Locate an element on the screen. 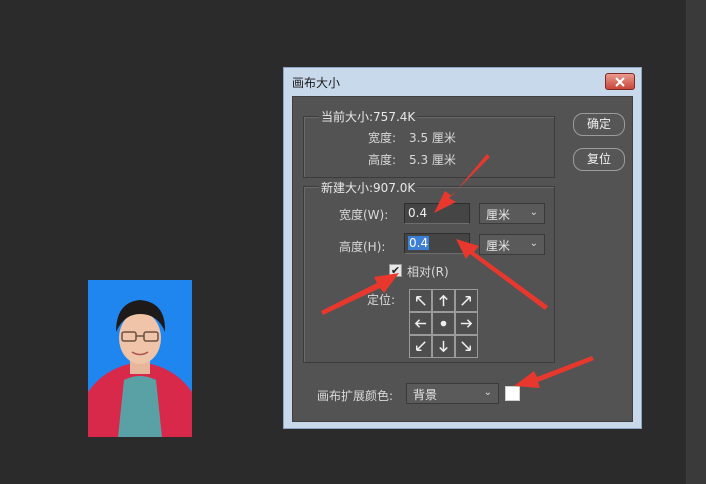 This screenshot has height=484, width=706. relative-checkbox: ✔ is located at coordinates (395, 270).